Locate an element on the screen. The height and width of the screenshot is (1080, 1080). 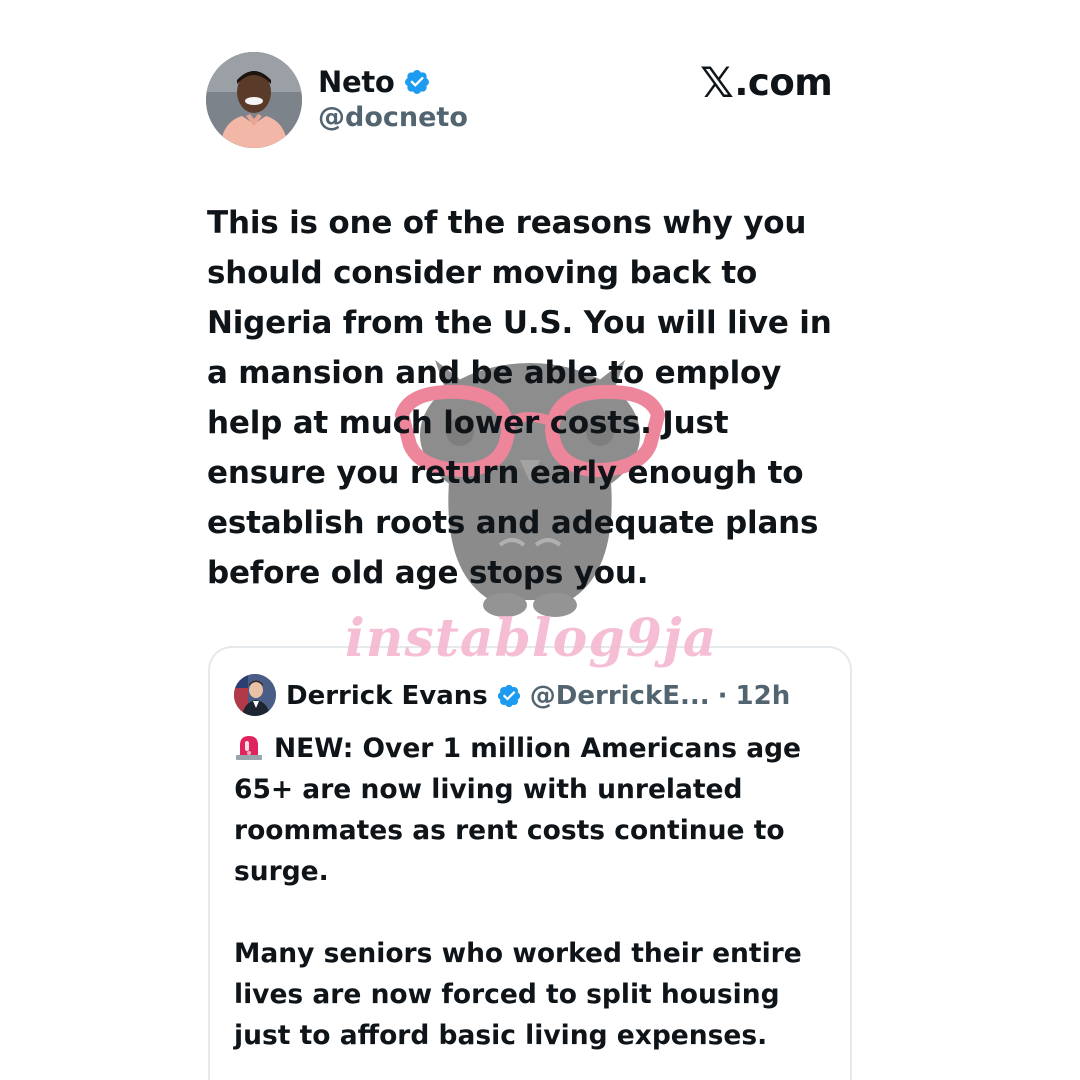
author-name-row: Neto is located at coordinates (374, 82).